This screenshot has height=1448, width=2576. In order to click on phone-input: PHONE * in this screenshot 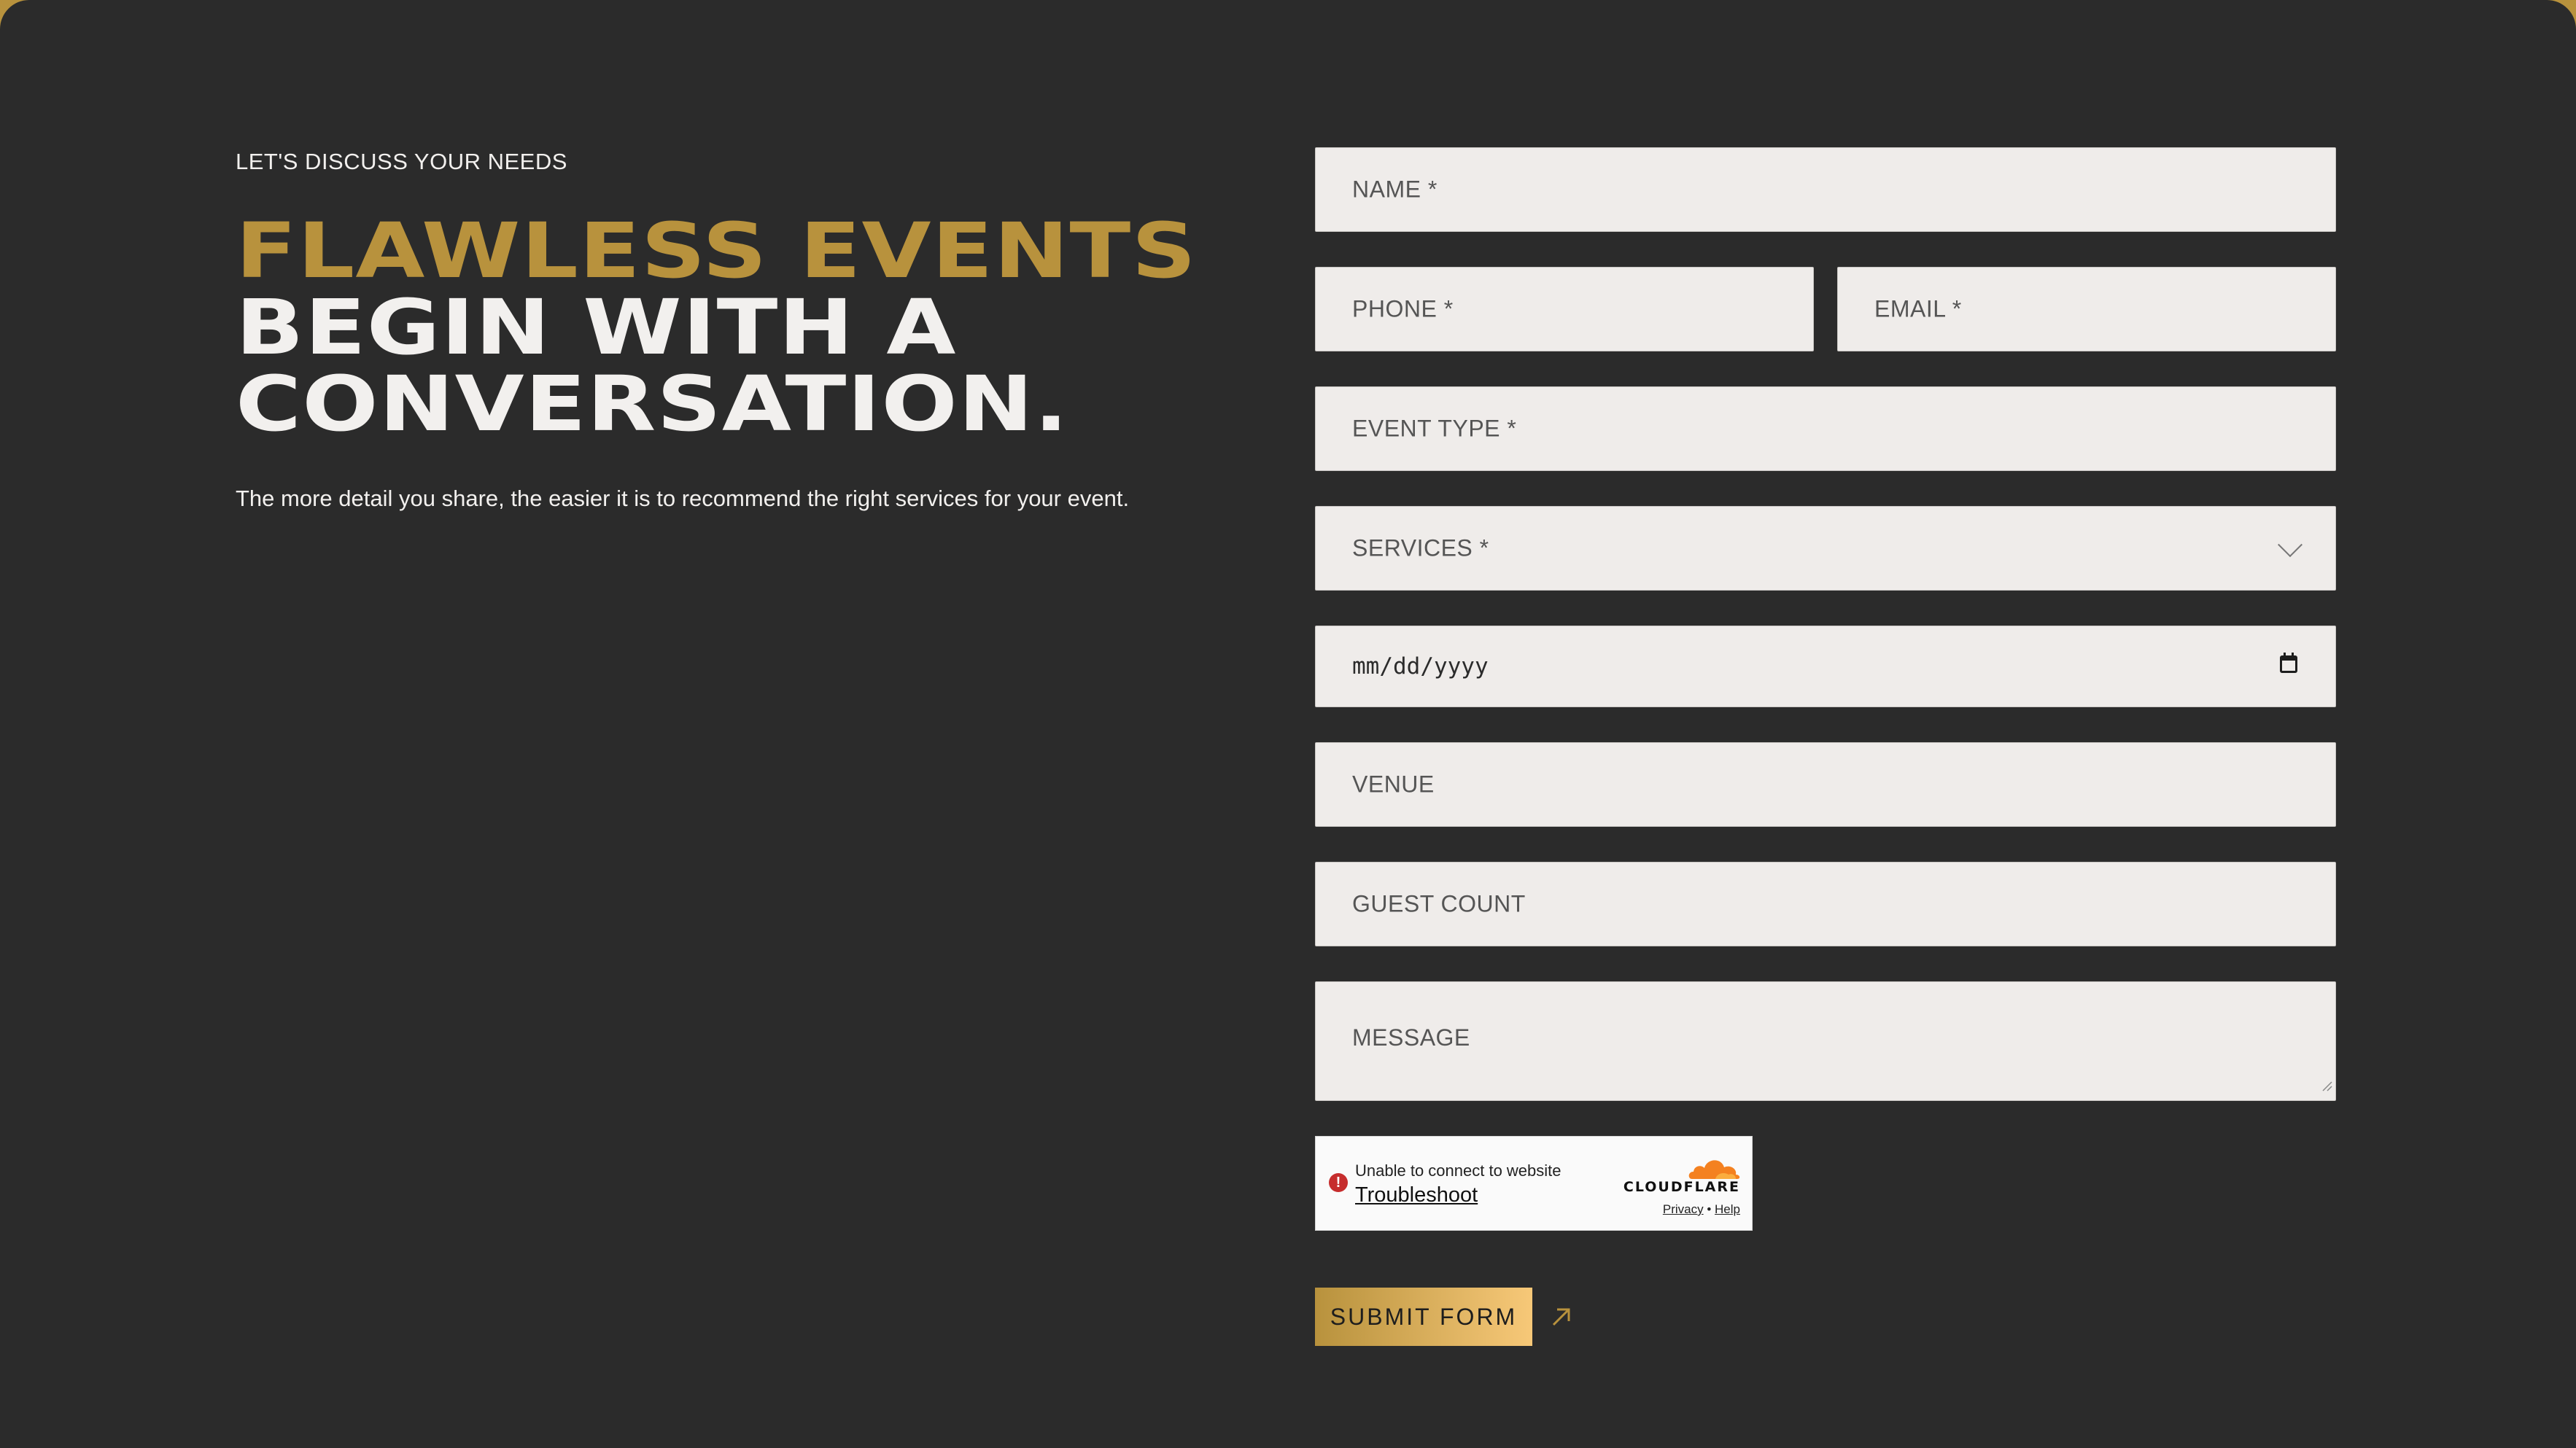, I will do `click(1564, 309)`.